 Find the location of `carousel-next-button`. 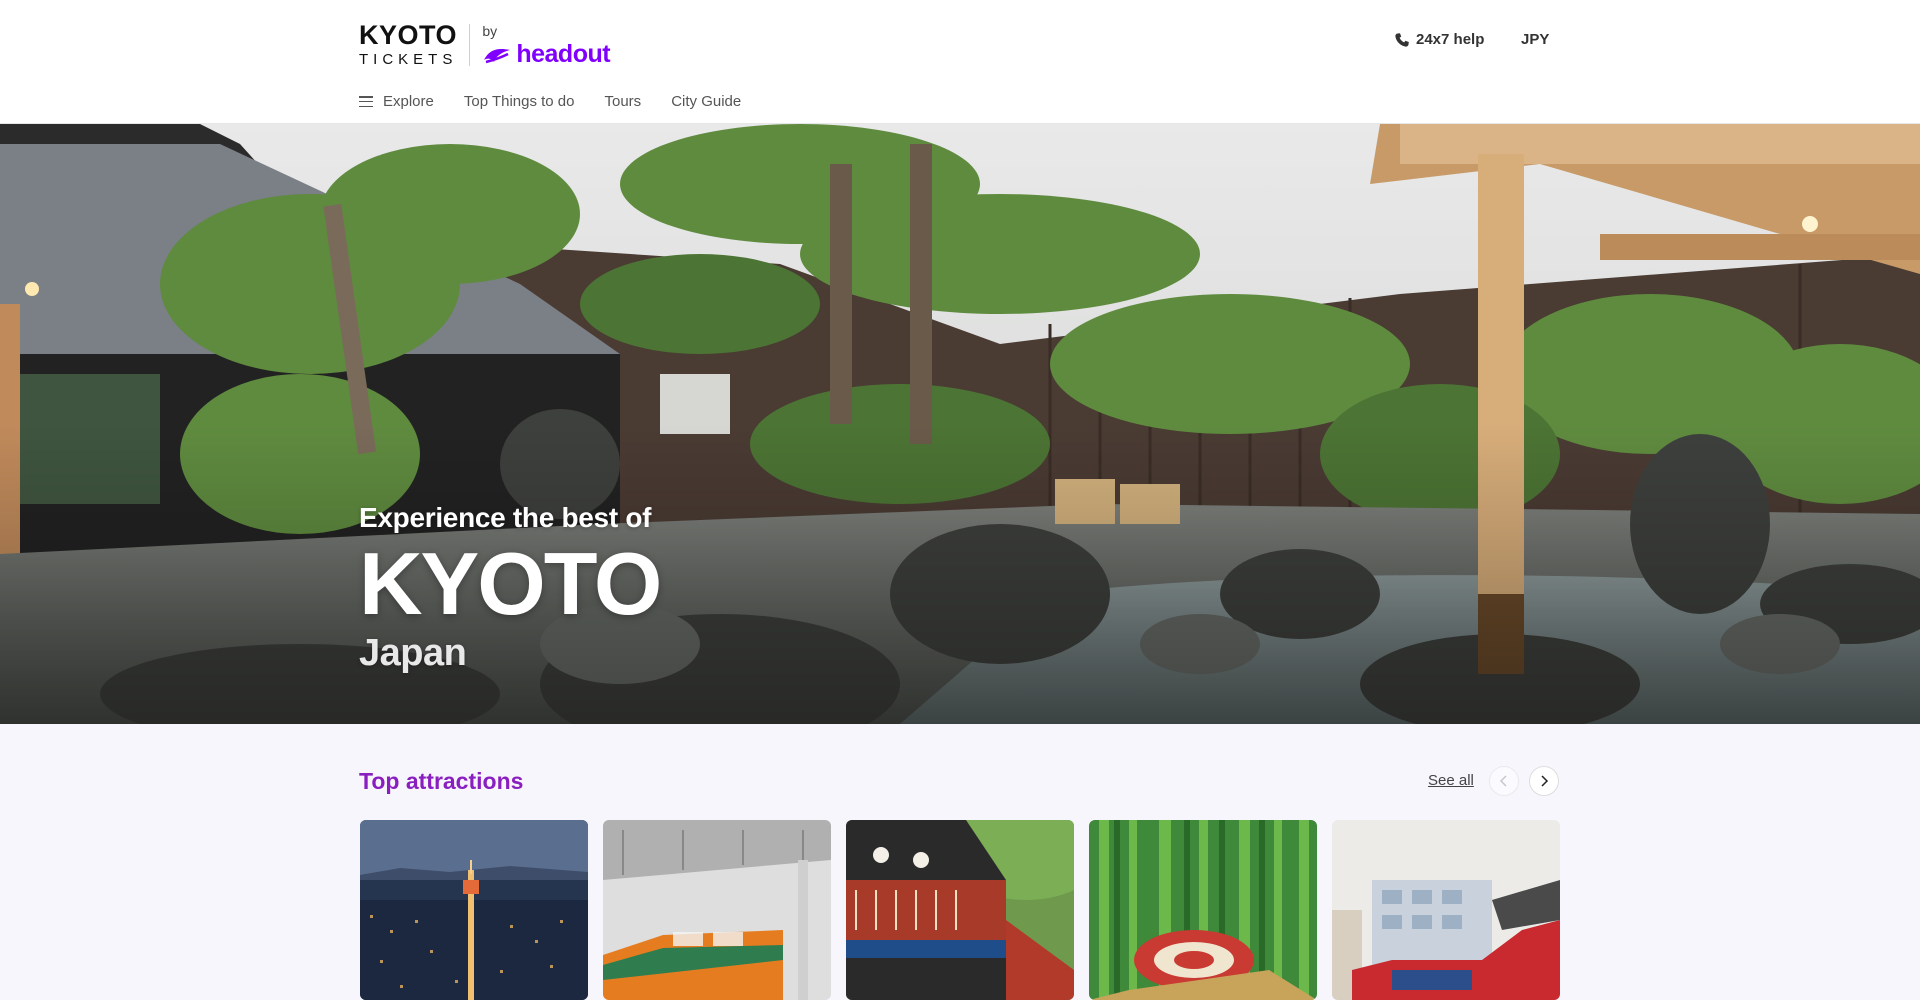

carousel-next-button is located at coordinates (1544, 781).